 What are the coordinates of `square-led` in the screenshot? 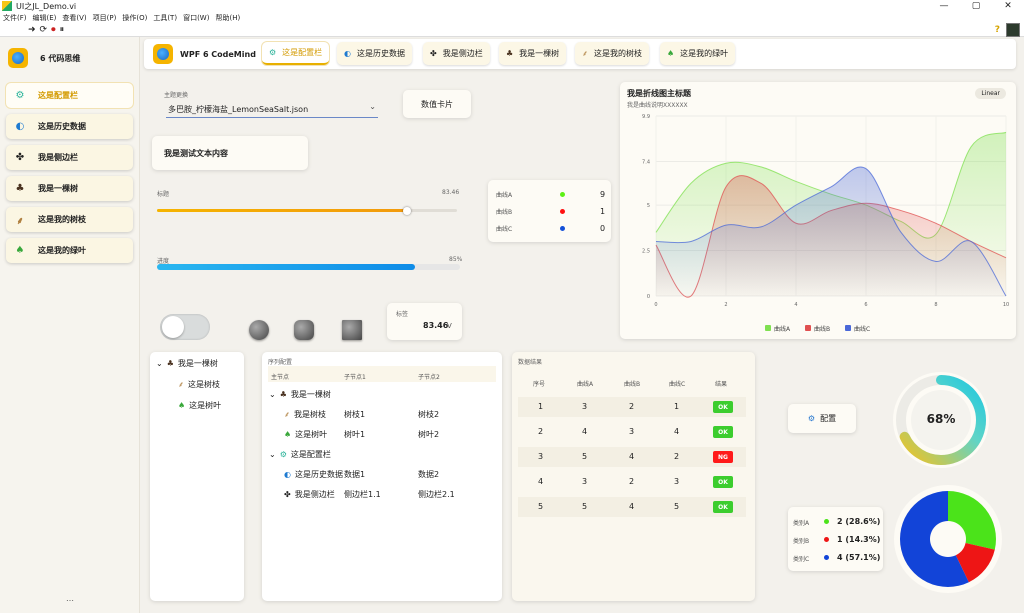 It's located at (352, 330).